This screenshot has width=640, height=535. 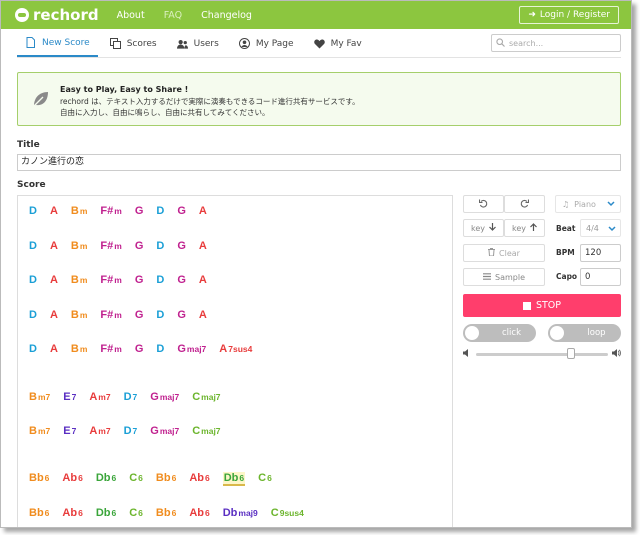 What do you see at coordinates (131, 15) in the screenshot?
I see `nav-about: About` at bounding box center [131, 15].